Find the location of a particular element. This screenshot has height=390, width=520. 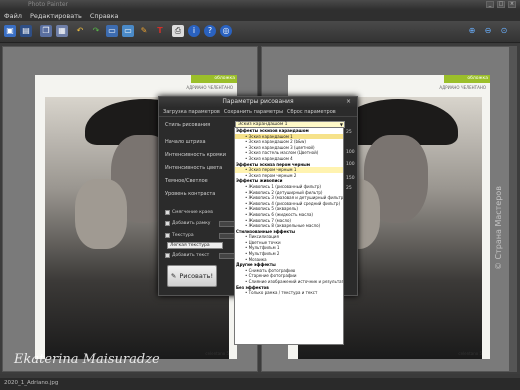

style-label: Стиль рисования is located at coordinates (188, 125).